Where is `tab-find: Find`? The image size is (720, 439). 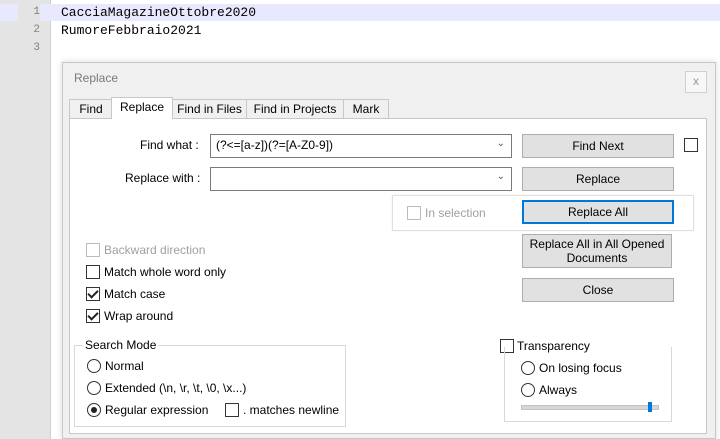
tab-find: Find is located at coordinates (91, 109).